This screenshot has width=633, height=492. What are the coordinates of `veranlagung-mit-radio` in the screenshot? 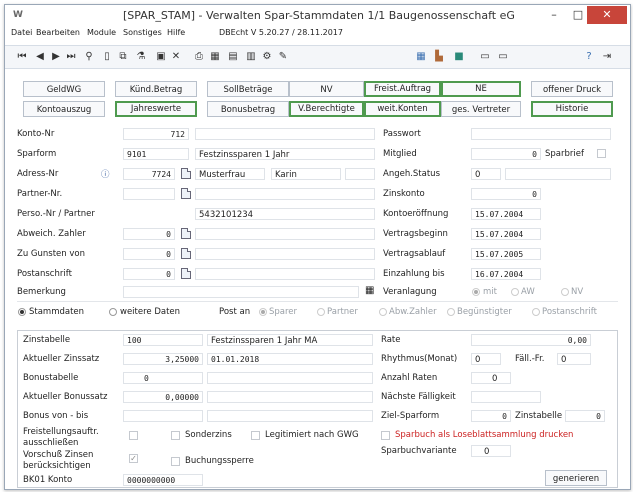 It's located at (476, 292).